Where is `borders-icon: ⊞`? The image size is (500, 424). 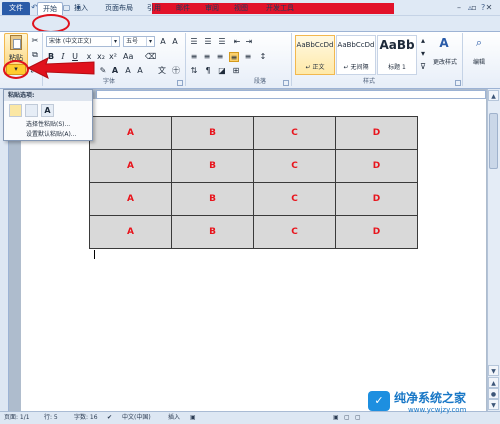
borders-icon: ⊞ is located at coordinates (236, 71).